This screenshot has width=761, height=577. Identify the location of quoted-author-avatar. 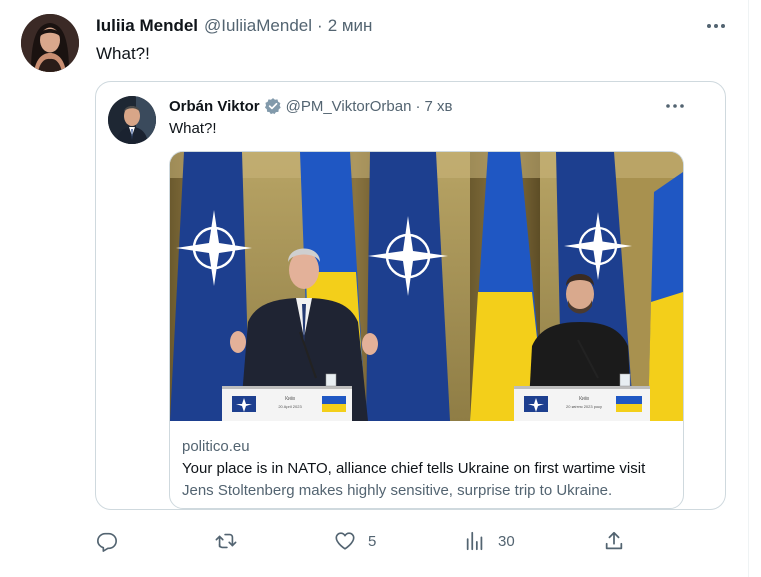
(132, 120).